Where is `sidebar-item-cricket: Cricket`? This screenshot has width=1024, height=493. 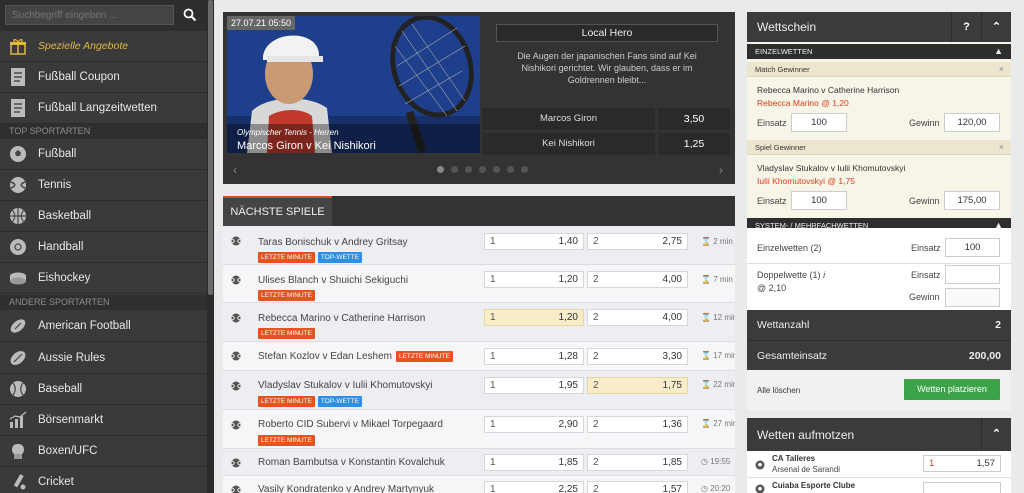 sidebar-item-cricket: Cricket is located at coordinates (103, 480).